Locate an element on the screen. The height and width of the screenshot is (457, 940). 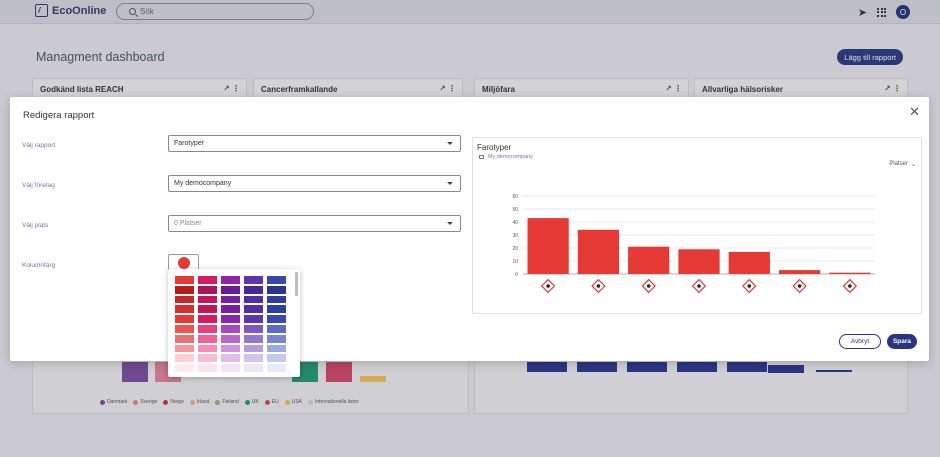
save-button: Spara is located at coordinates (902, 341).